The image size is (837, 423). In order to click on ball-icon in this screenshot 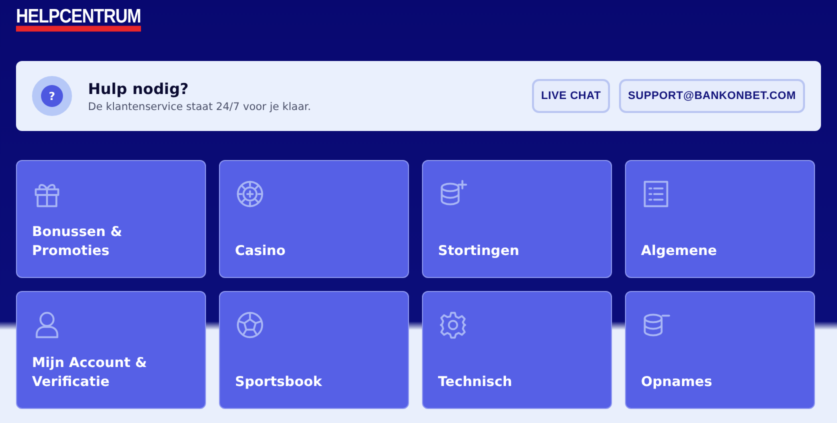, I will do `click(250, 325)`.